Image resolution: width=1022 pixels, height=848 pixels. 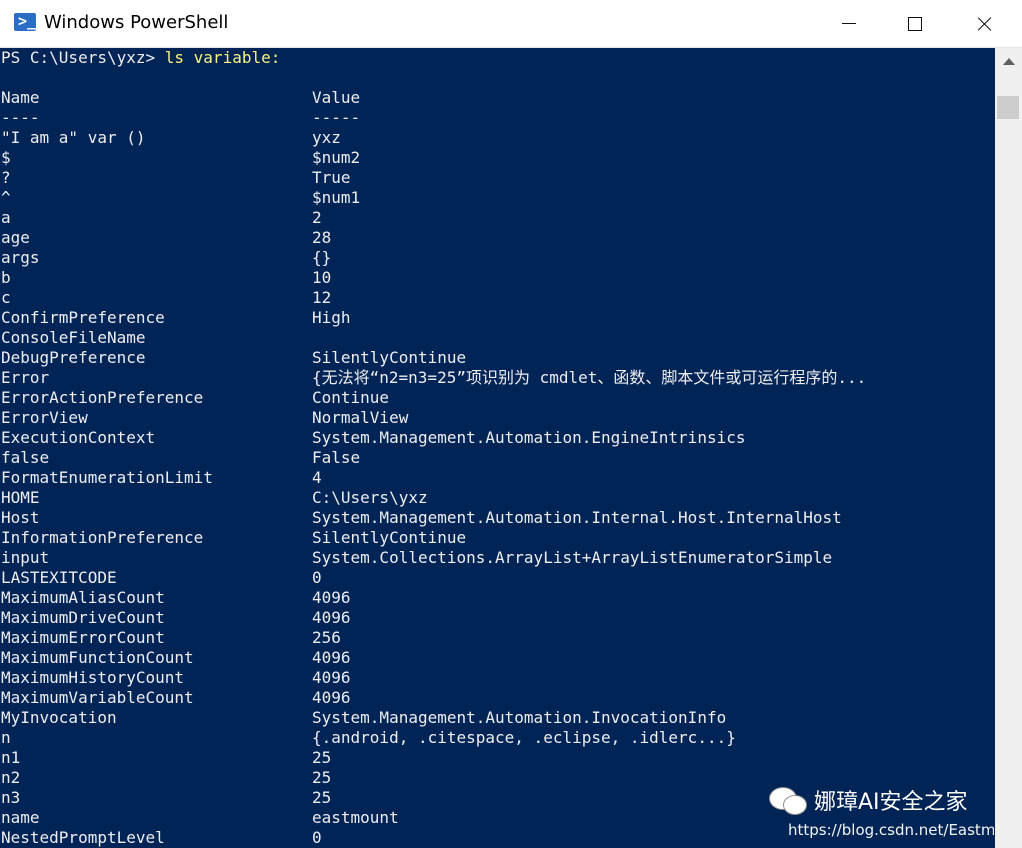 I want to click on prompt-line: PS C:\Users\yxz> ls variable:, so click(x=140, y=58).